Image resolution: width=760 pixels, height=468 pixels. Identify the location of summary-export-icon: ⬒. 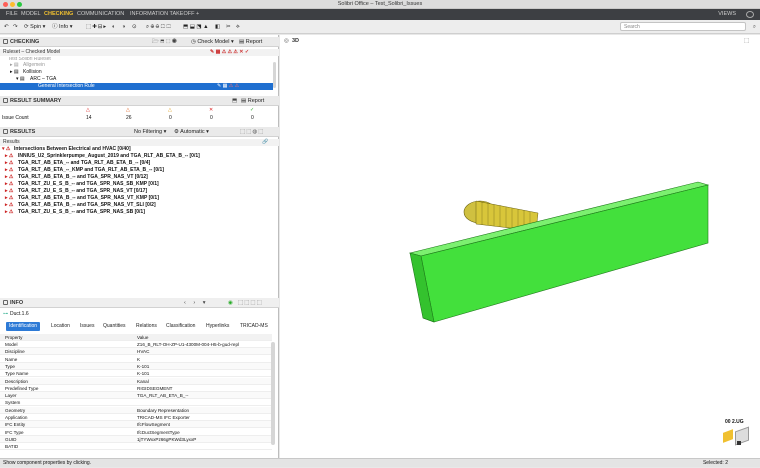
(234, 101).